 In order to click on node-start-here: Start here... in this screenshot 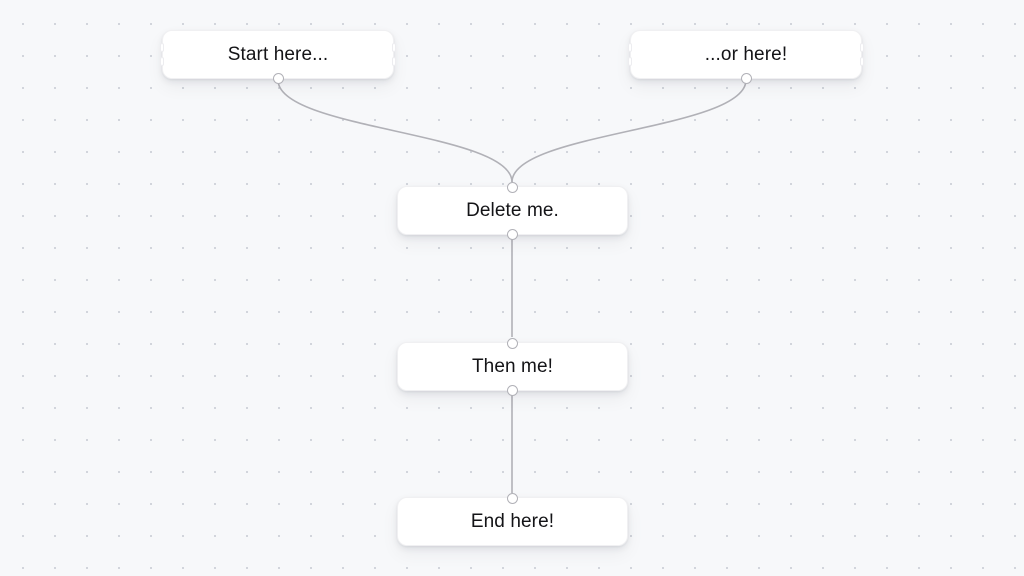, I will do `click(278, 57)`.